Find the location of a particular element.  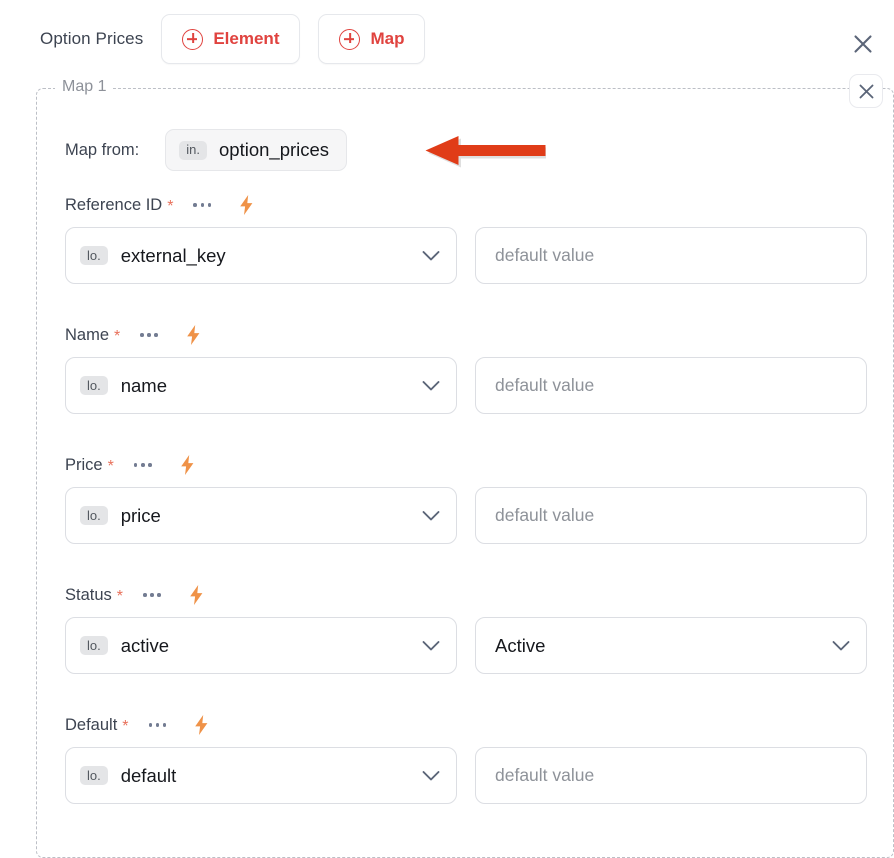

source-field-select: lo. price is located at coordinates (261, 515).